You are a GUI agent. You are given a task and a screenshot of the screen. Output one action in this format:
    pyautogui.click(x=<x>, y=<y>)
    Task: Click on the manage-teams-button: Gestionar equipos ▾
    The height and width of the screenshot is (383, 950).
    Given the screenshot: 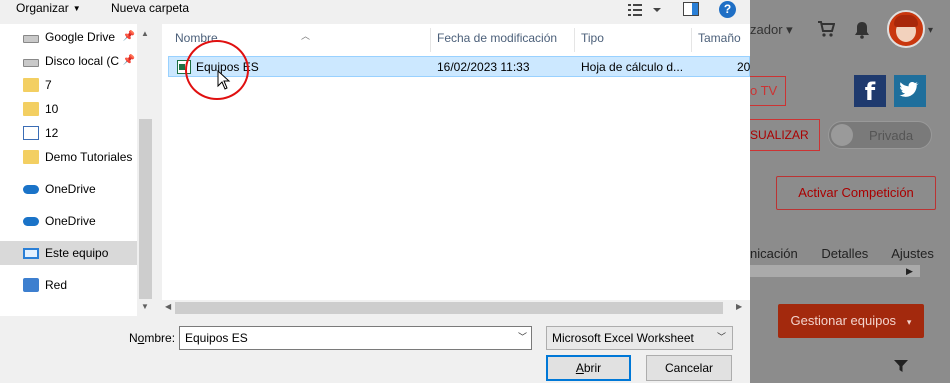 What is the action you would take?
    pyautogui.click(x=851, y=321)
    